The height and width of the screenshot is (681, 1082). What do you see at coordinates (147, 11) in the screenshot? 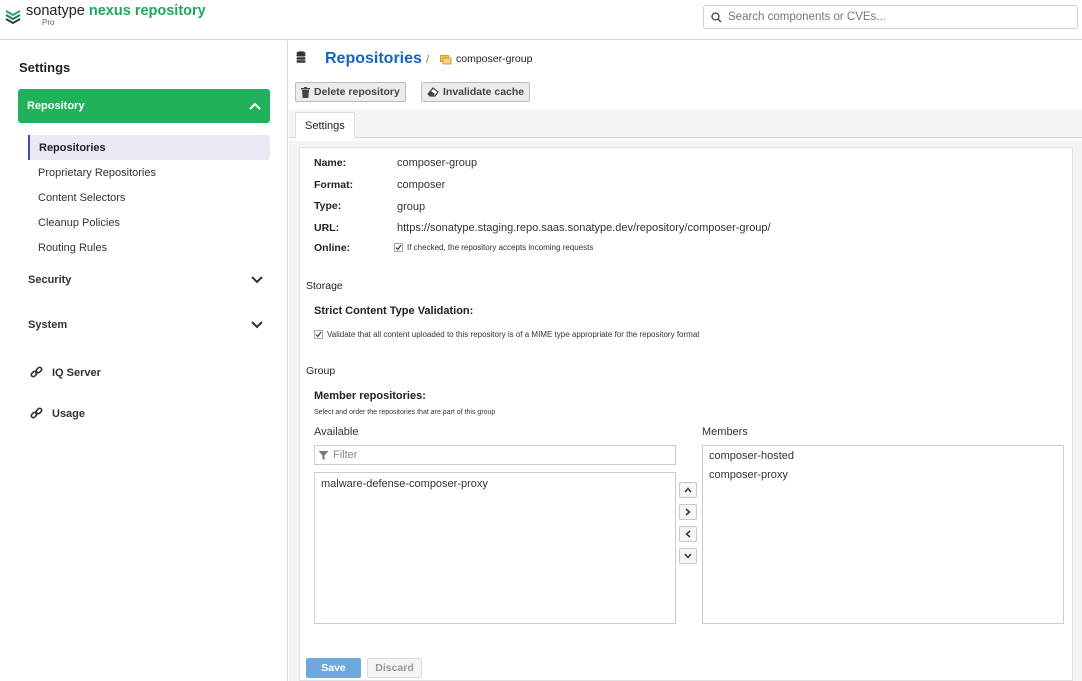
I see `brand-product: nexus repository` at bounding box center [147, 11].